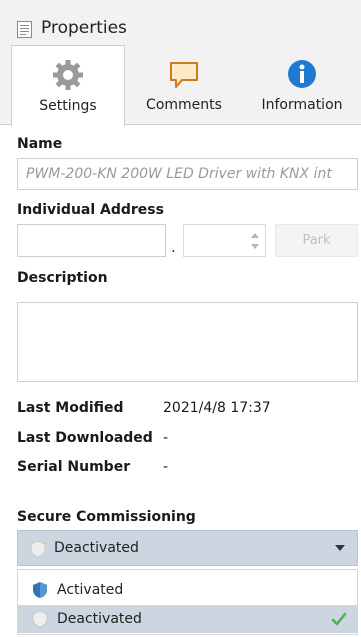 The height and width of the screenshot is (637, 361). Describe the element at coordinates (166, 467) in the screenshot. I see `serial-number-value: -` at that location.